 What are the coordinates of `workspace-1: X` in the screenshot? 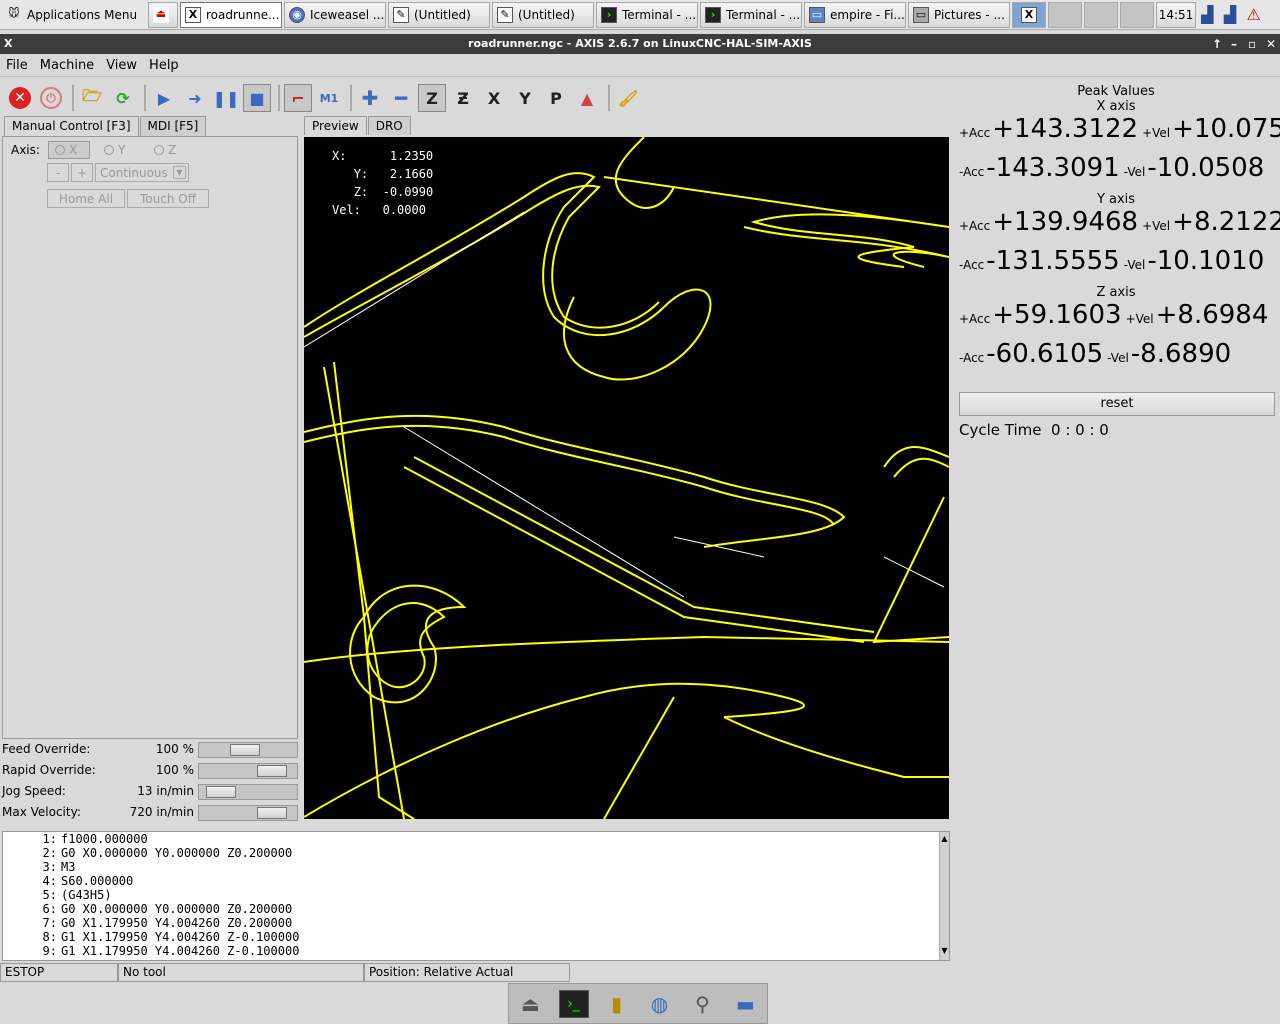 It's located at (1029, 14).